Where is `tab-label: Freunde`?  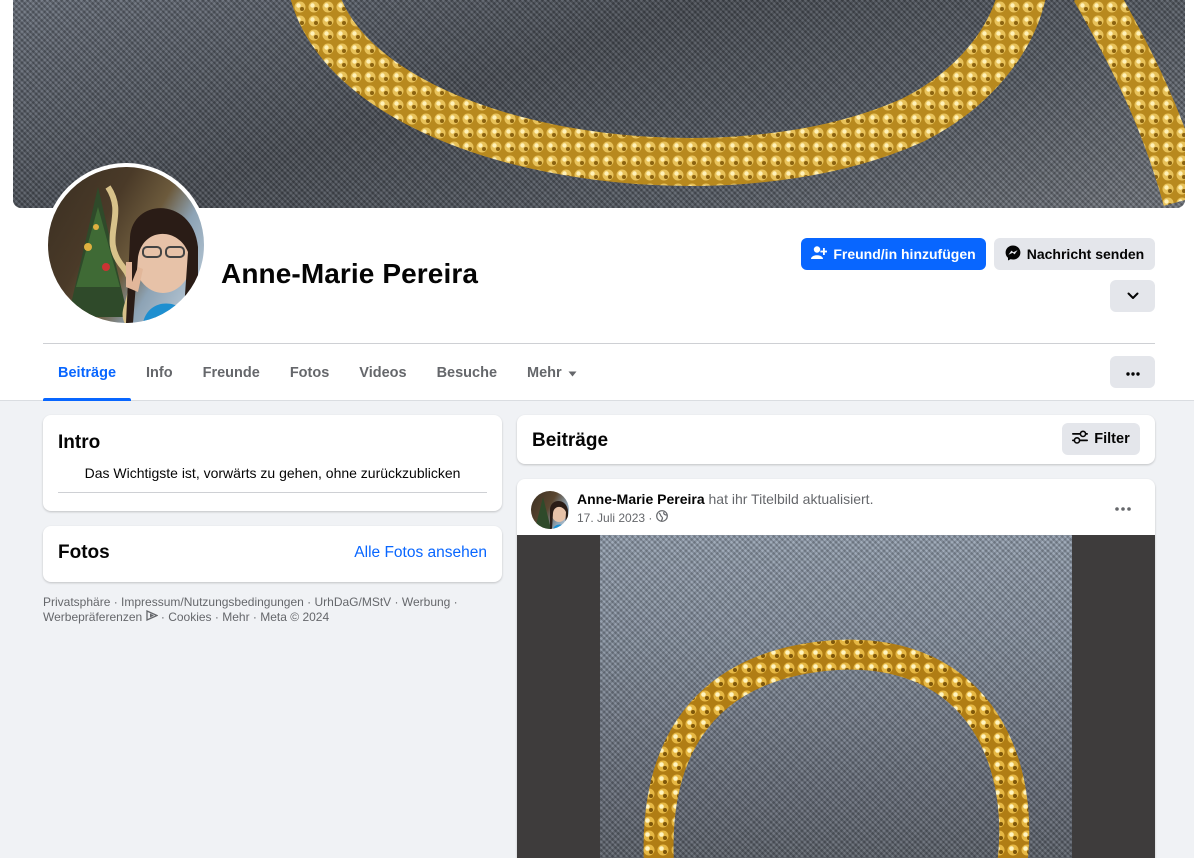
tab-label: Freunde is located at coordinates (231, 372).